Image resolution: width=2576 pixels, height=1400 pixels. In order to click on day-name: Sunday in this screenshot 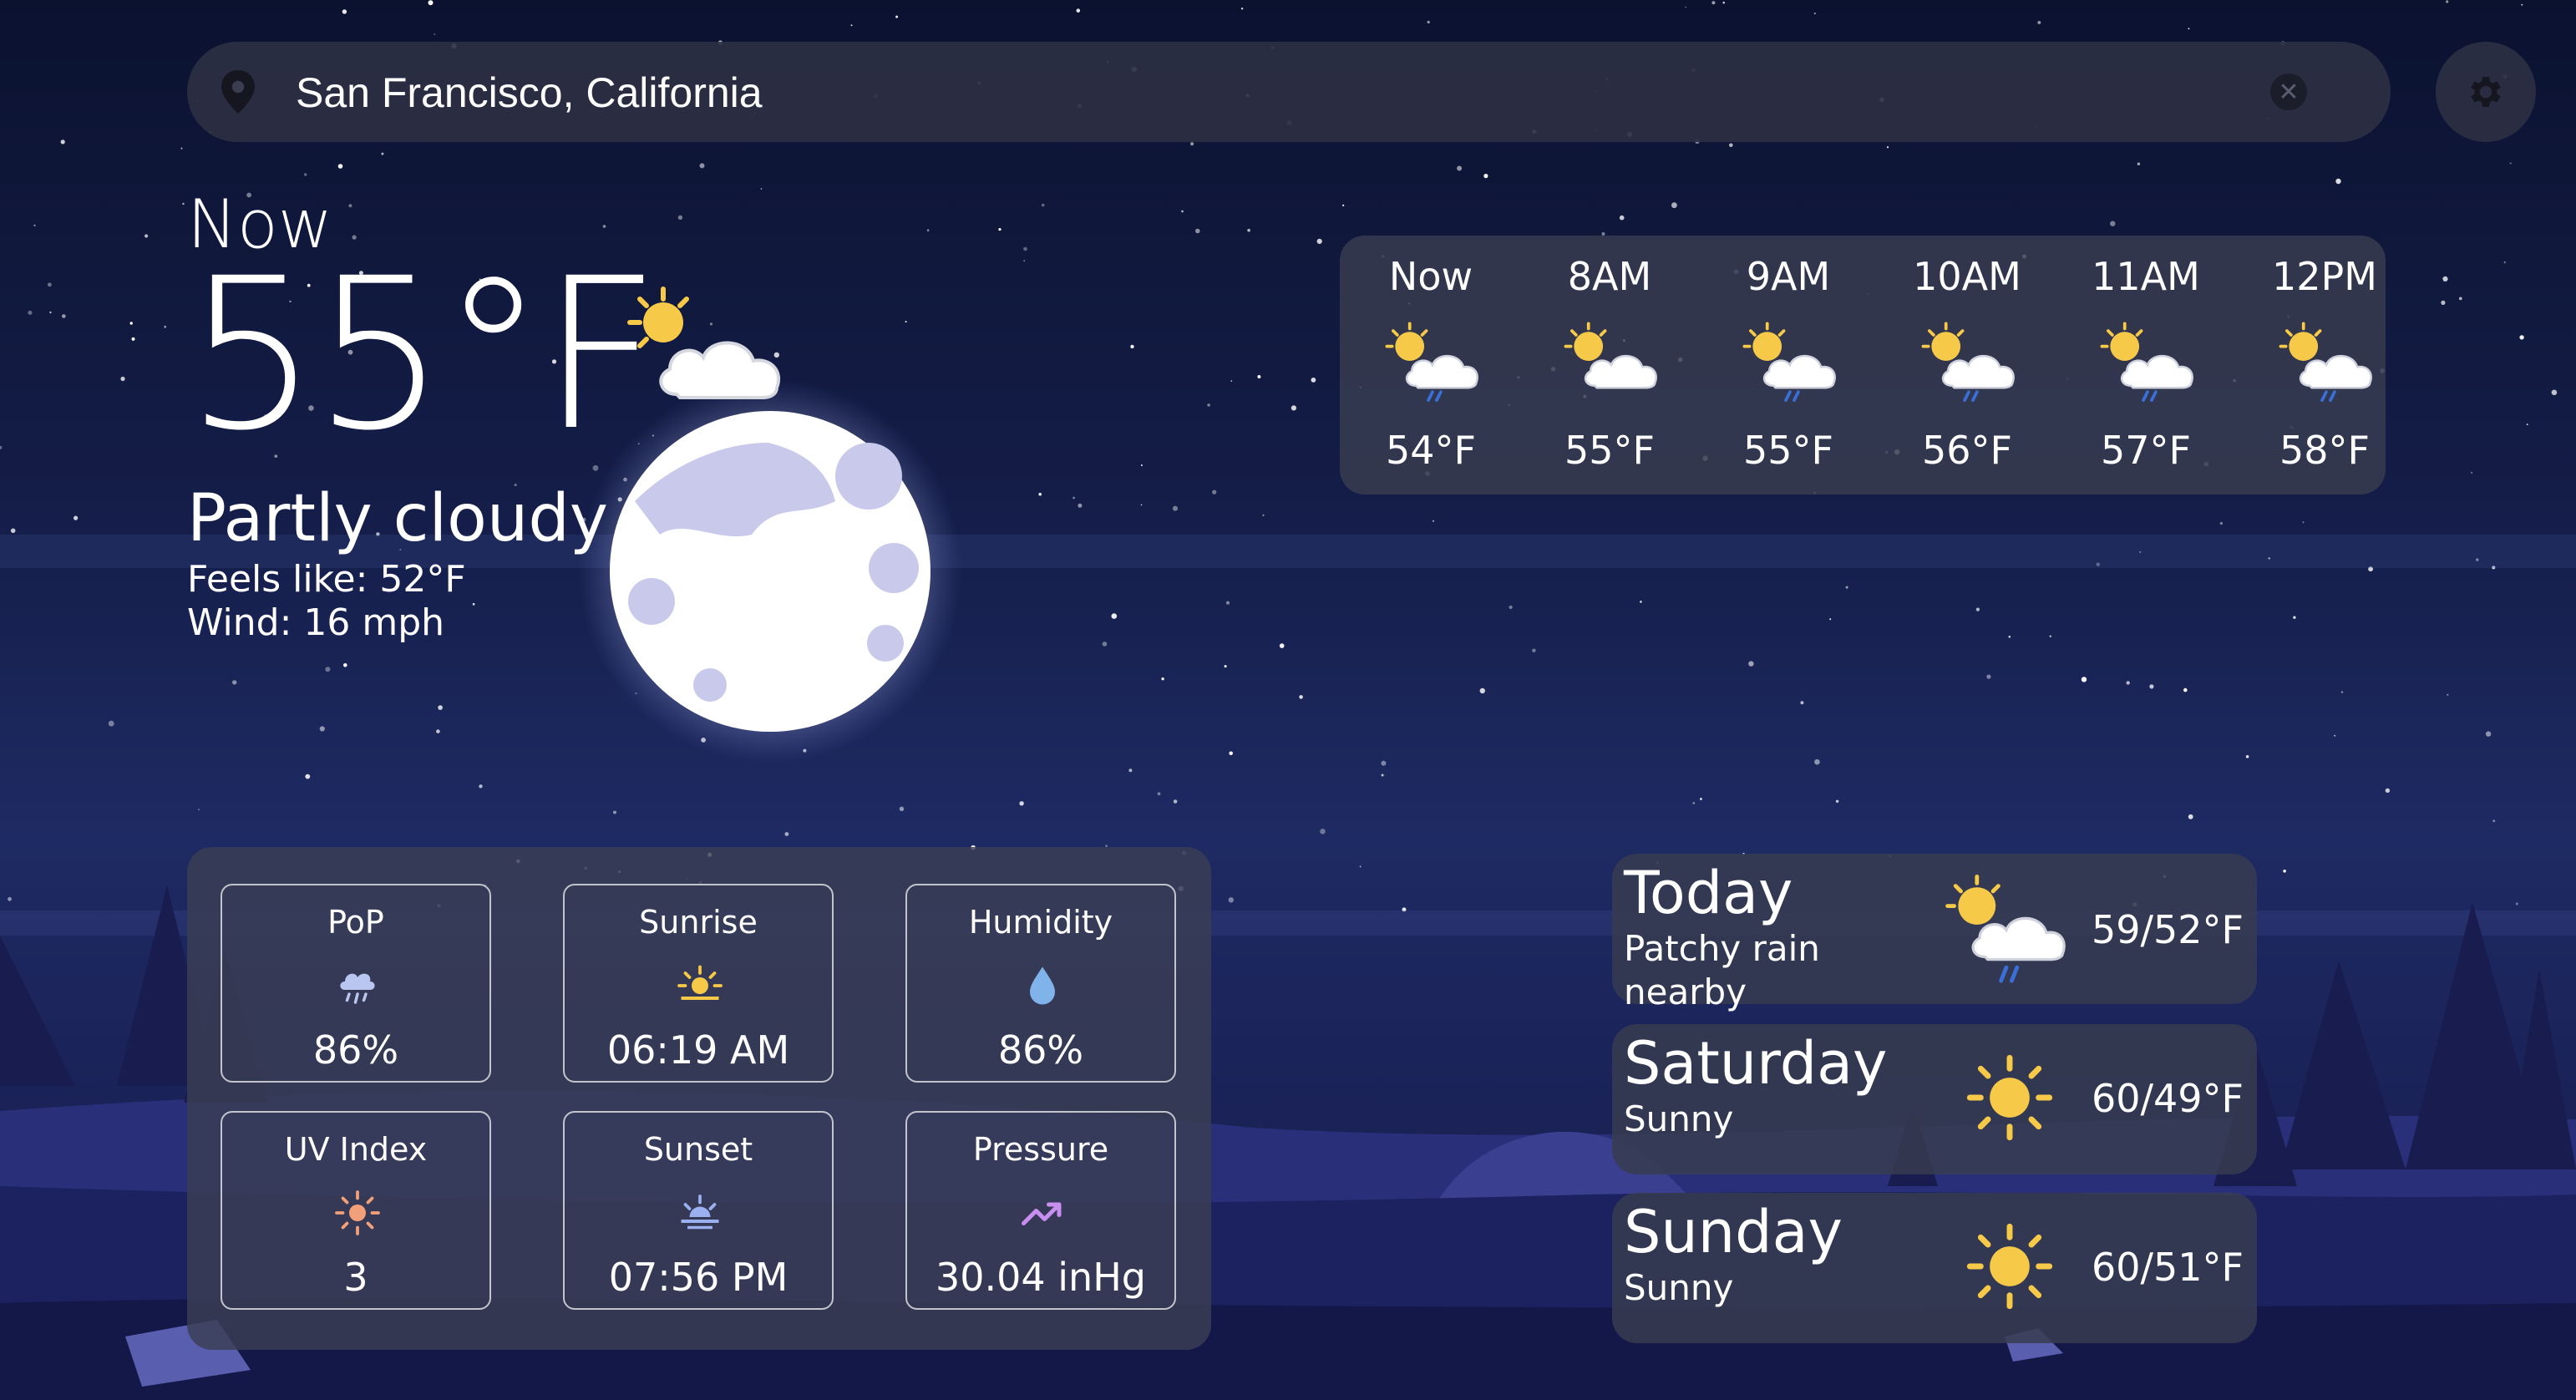, I will do `click(1734, 1232)`.